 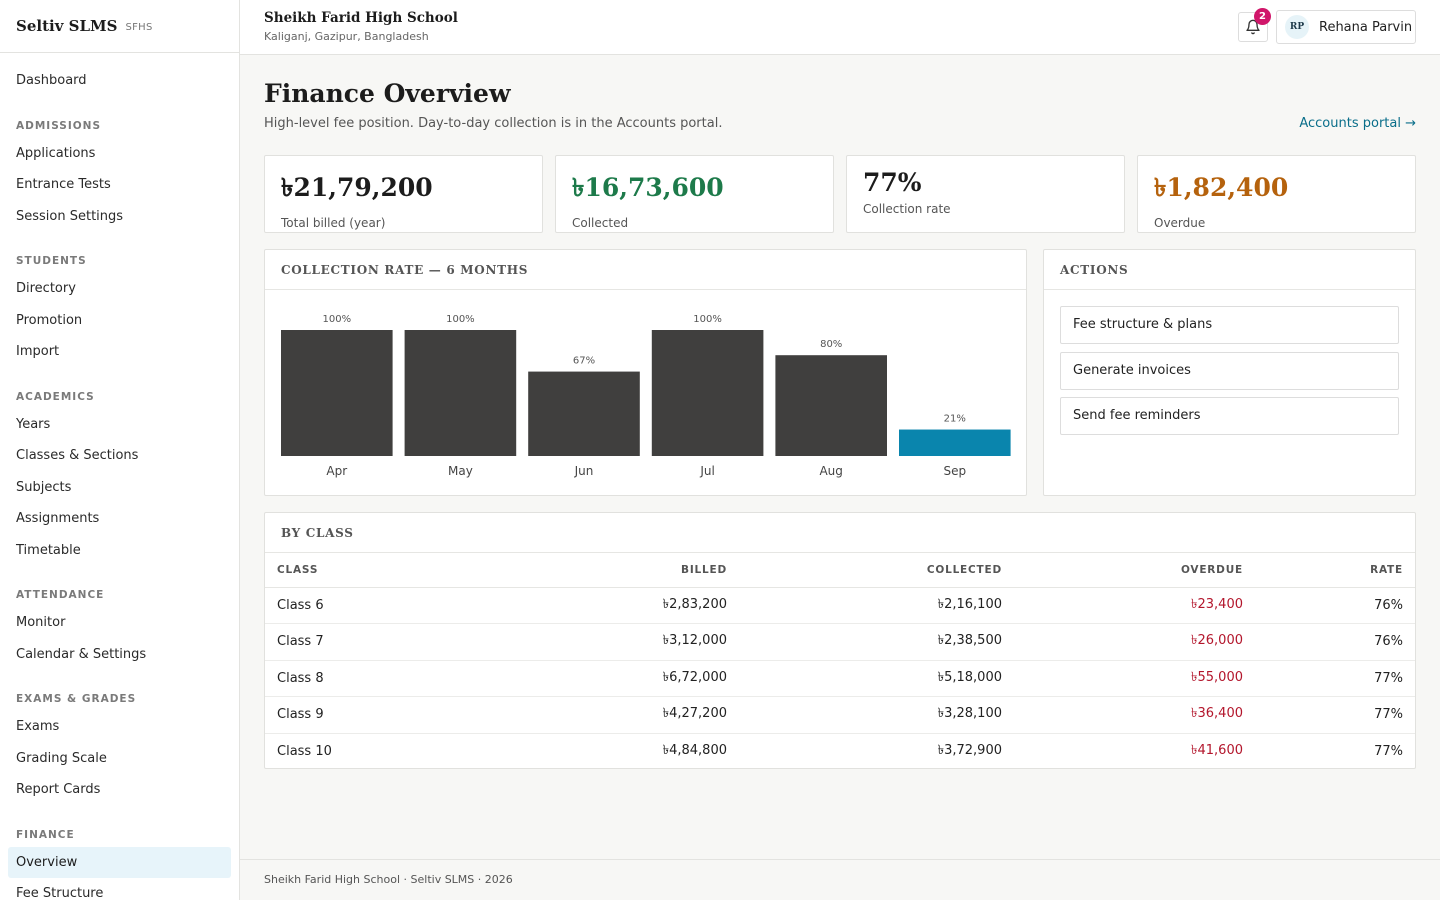 What do you see at coordinates (119, 154) in the screenshot?
I see `sidebar-item-applications: Applications` at bounding box center [119, 154].